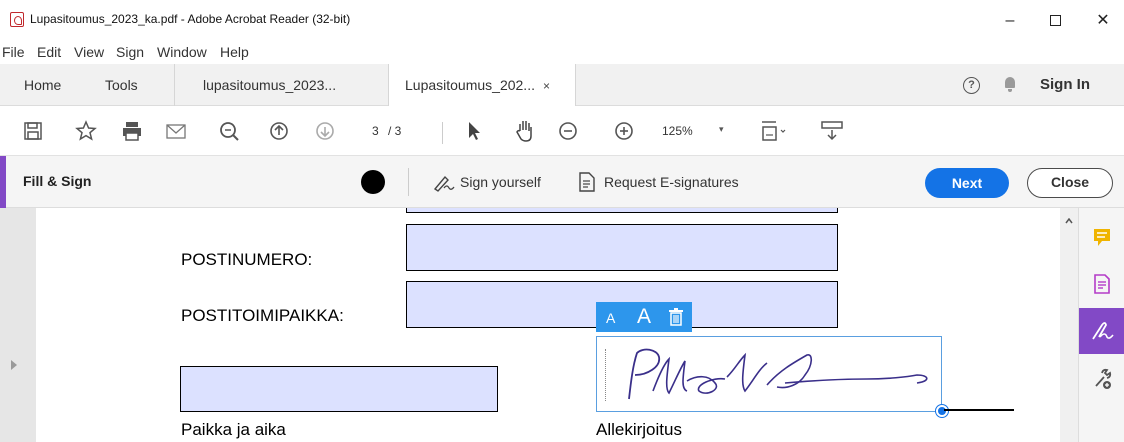 Image resolution: width=1124 pixels, height=442 pixels. I want to click on document-request-icon, so click(587, 182).